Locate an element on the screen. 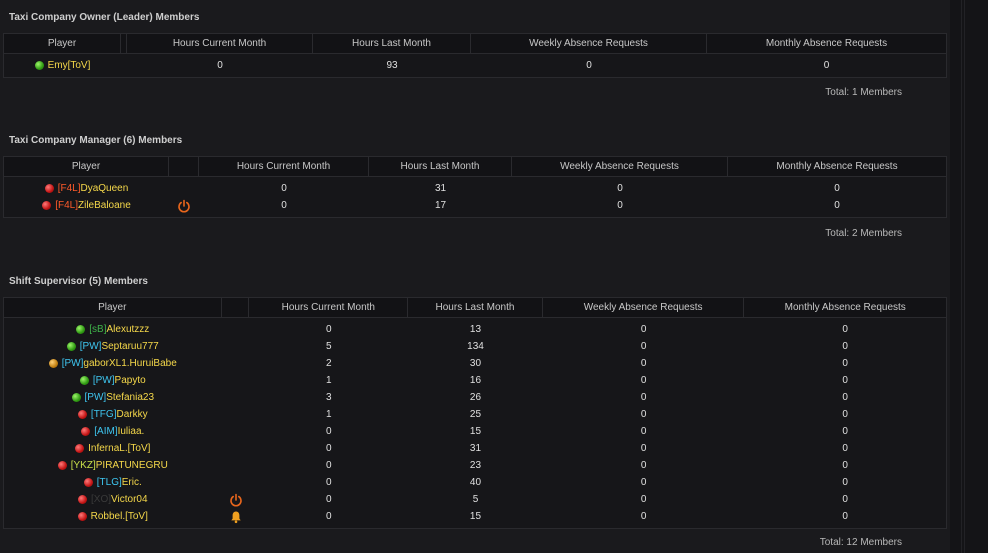 Image resolution: width=988 pixels, height=553 pixels. hours-last-cell: 15 is located at coordinates (475, 516).